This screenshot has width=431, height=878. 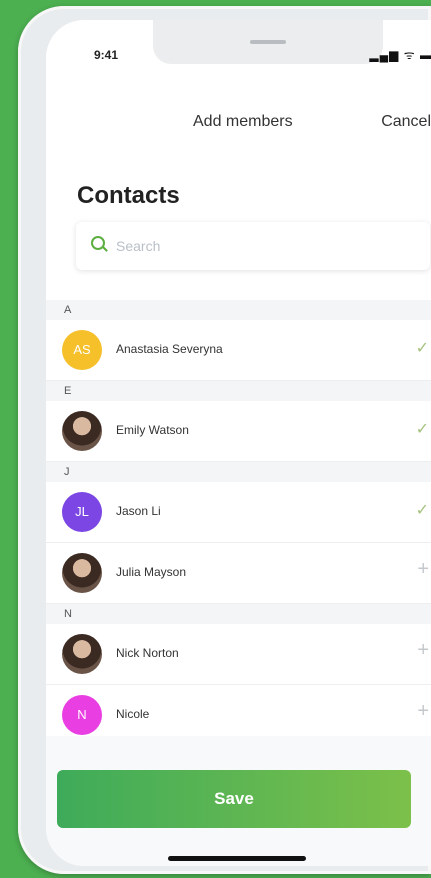 What do you see at coordinates (238, 614) in the screenshot?
I see `section-header: N` at bounding box center [238, 614].